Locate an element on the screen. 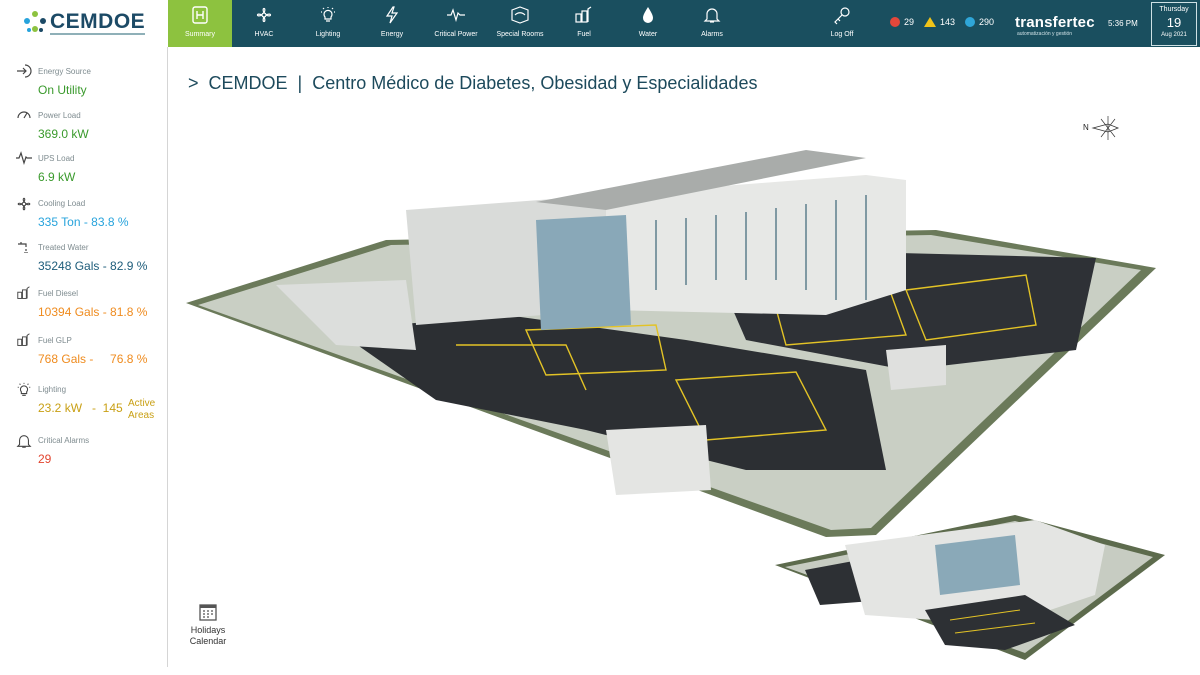 The height and width of the screenshot is (675, 1200). nav-summary: Summary is located at coordinates (200, 23).